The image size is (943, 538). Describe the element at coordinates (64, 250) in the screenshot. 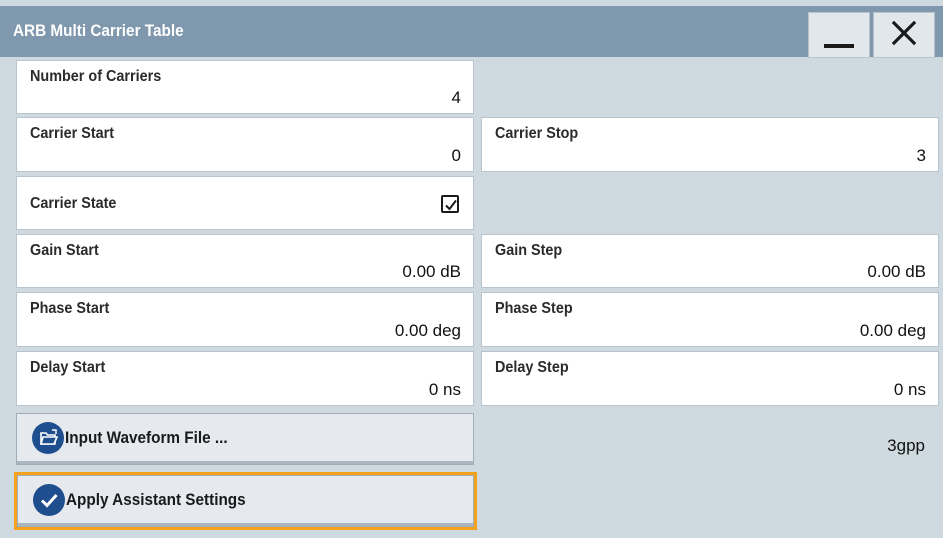

I see `gain-start-label: Gain Start` at that location.